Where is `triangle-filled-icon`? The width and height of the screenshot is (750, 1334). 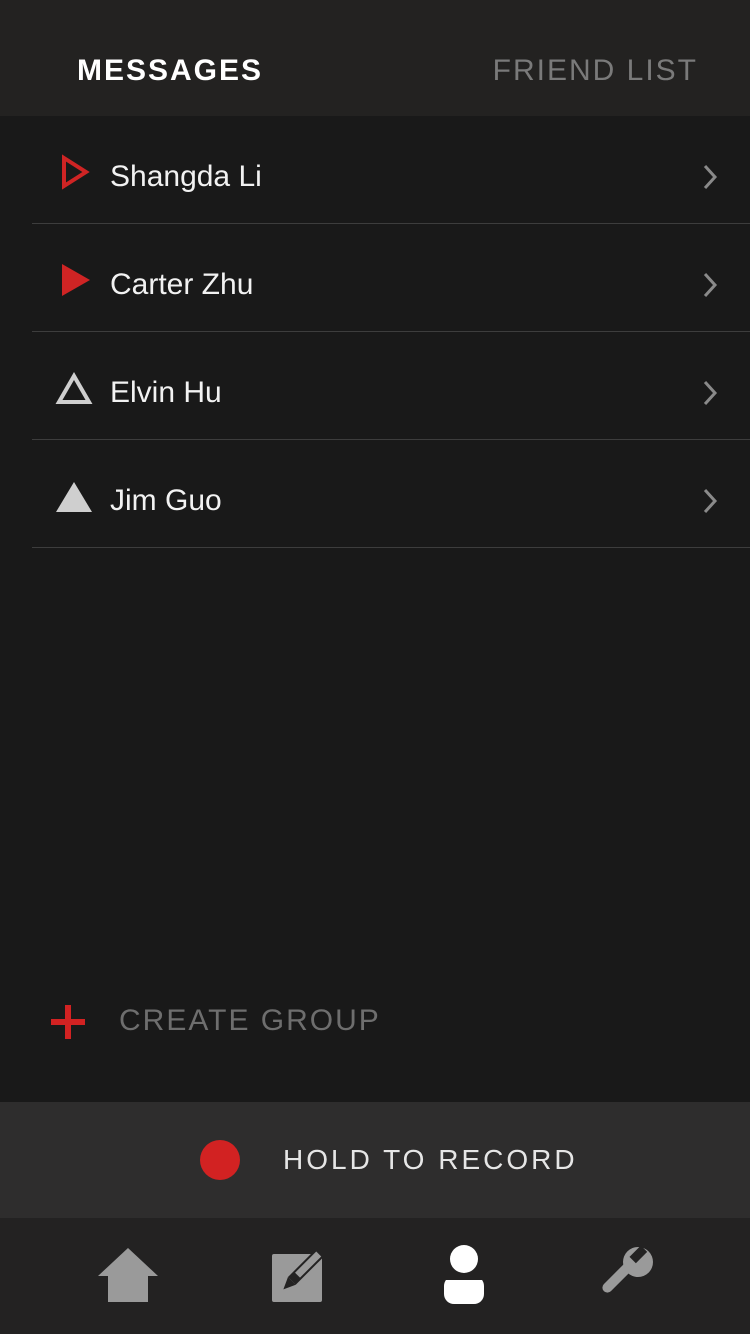
triangle-filled-icon is located at coordinates (74, 497).